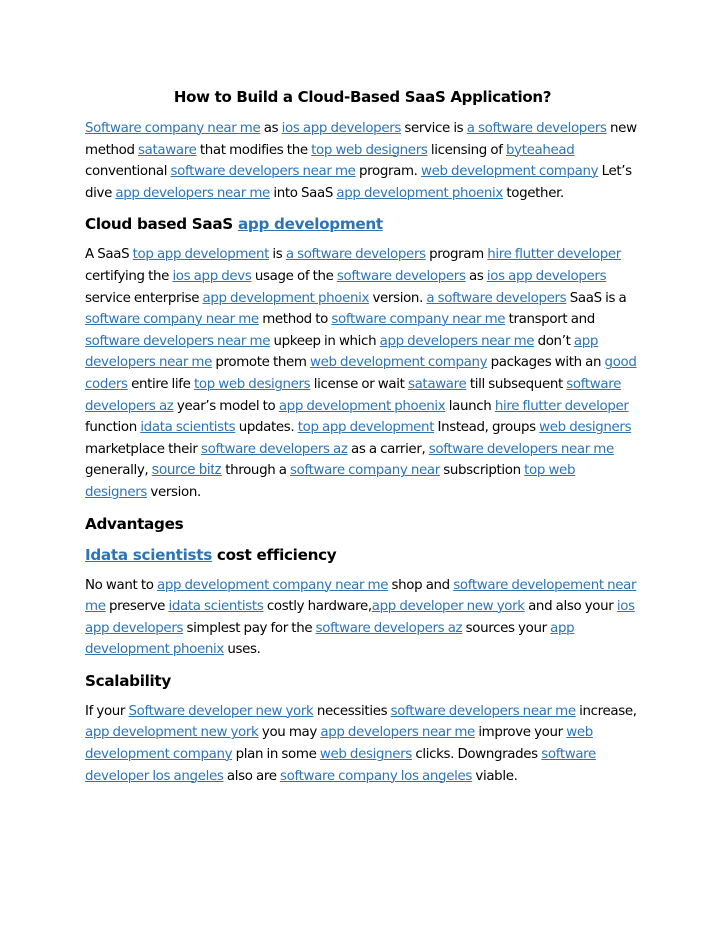 This screenshot has height=931, width=720. Describe the element at coordinates (487, 428) in the screenshot. I see `text-run: Instead, groups` at that location.